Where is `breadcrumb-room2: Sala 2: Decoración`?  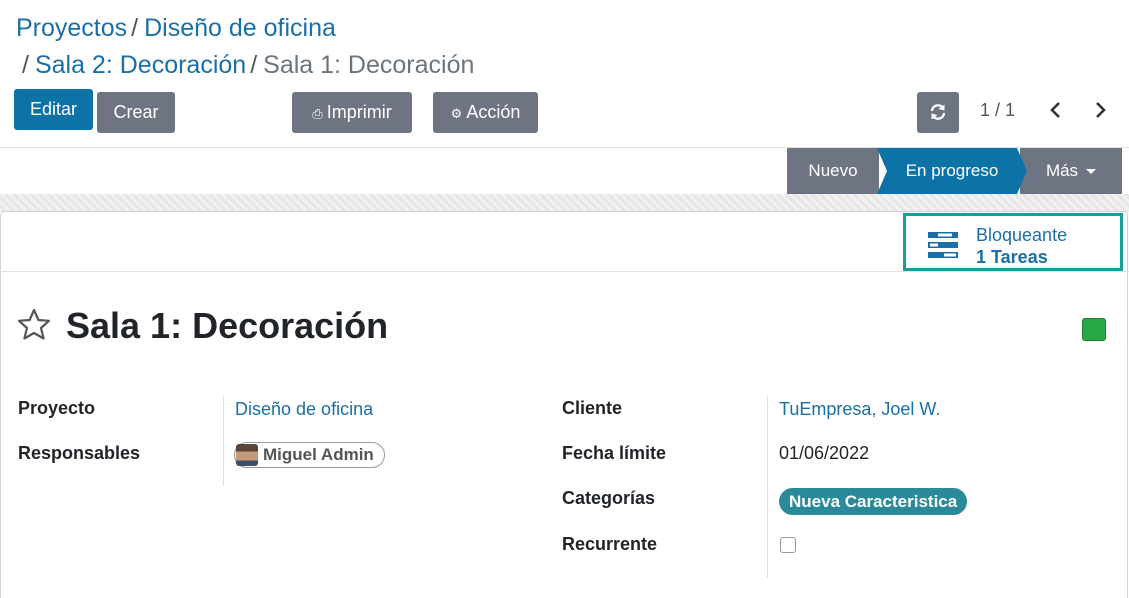
breadcrumb-room2: Sala 2: Decoración is located at coordinates (140, 65).